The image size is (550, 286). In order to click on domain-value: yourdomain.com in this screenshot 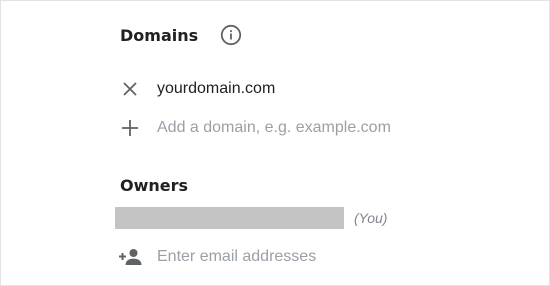, I will do `click(216, 88)`.